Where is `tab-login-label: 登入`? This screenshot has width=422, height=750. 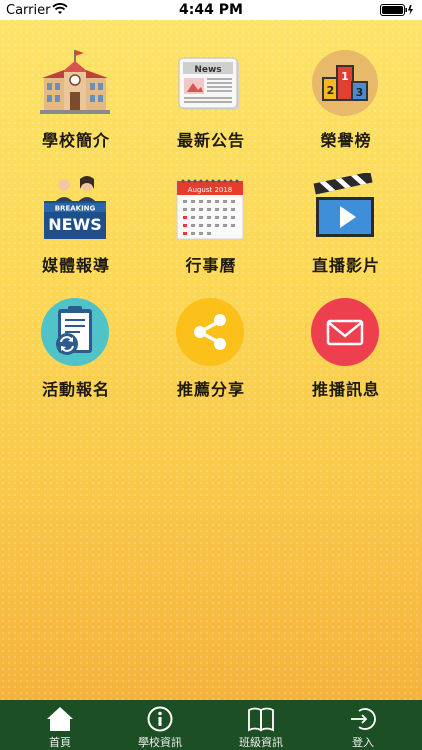
tab-login-label: 登入 is located at coordinates (363, 742).